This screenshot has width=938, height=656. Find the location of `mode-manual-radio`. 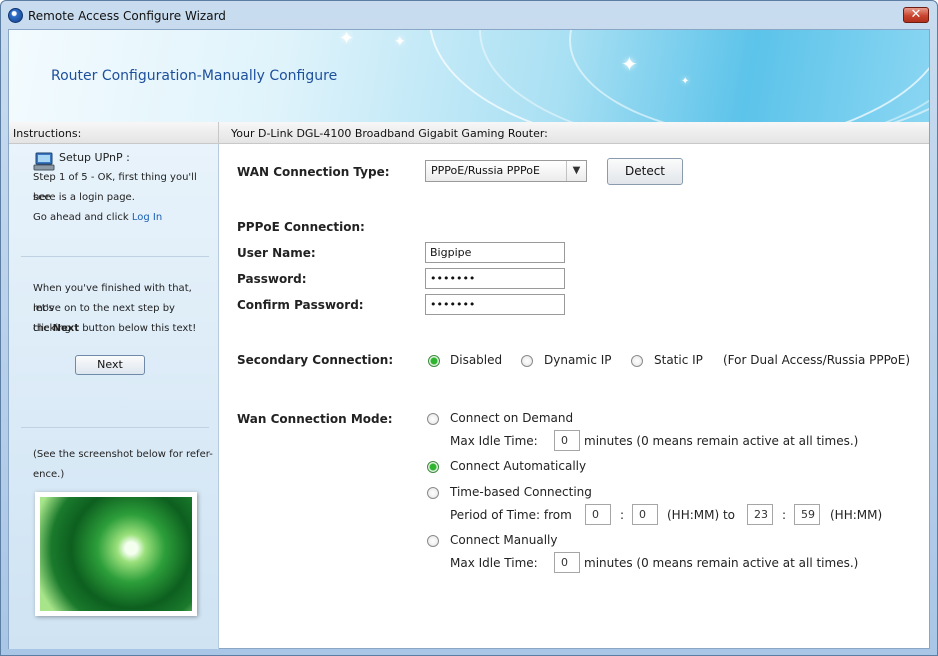

mode-manual-radio is located at coordinates (433, 541).